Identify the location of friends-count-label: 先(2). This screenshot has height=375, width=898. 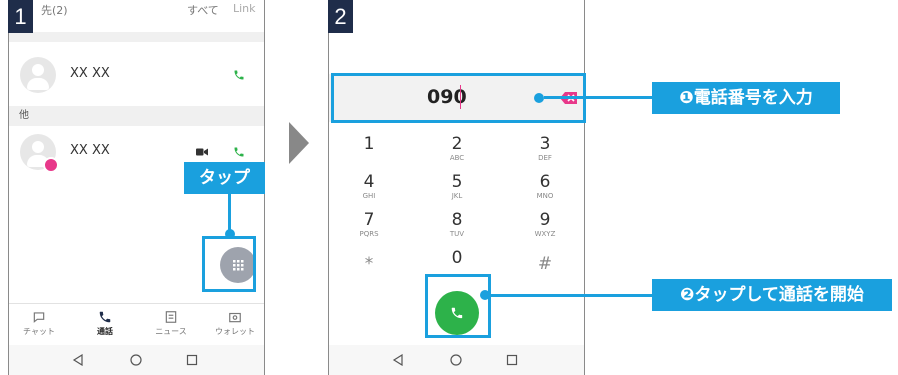
(54, 10).